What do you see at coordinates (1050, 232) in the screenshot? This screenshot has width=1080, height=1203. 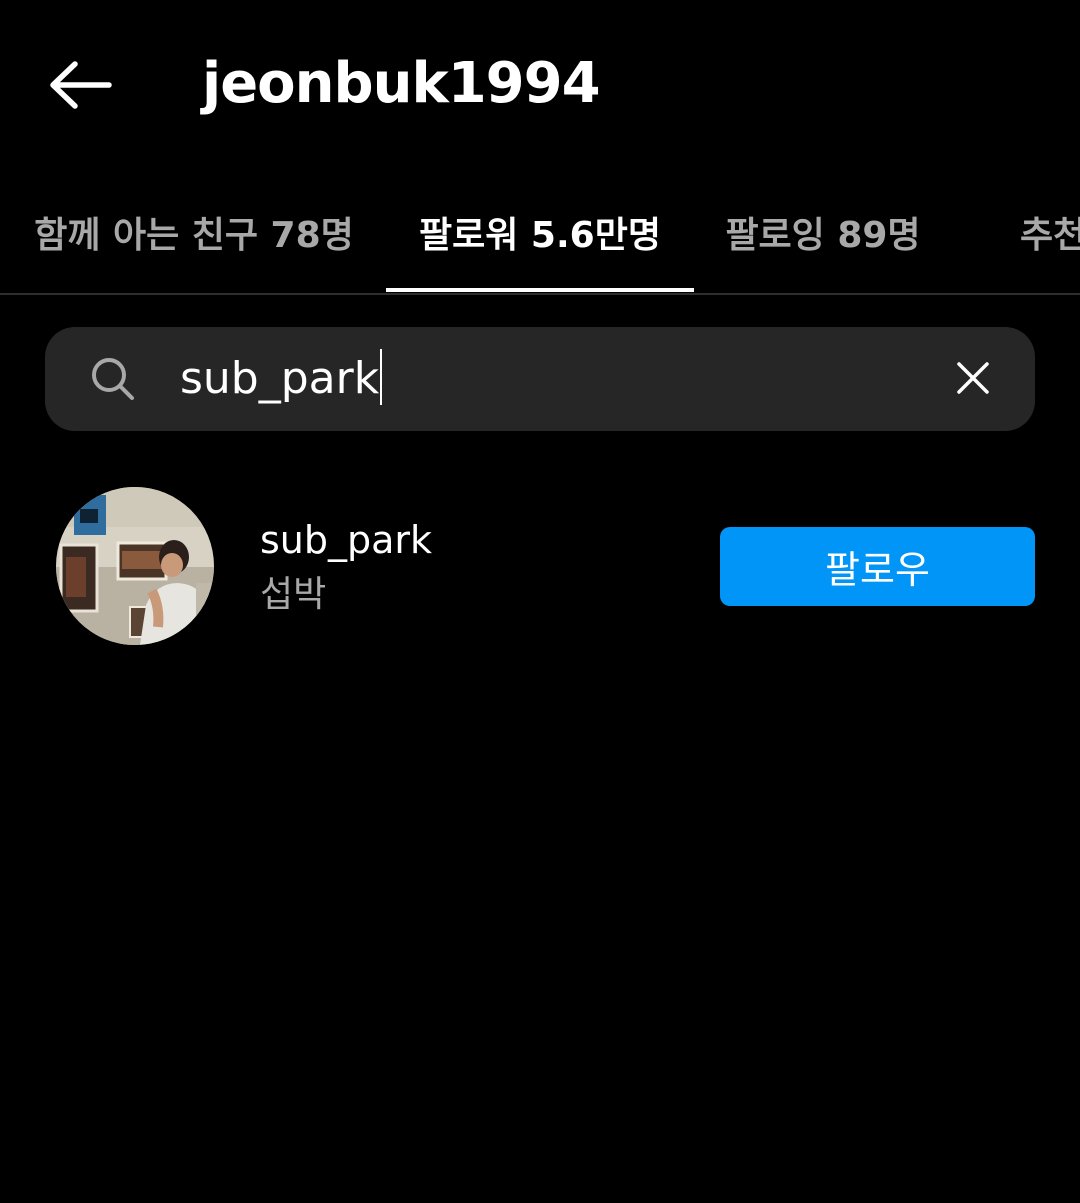 I see `tab-suggested: 추천` at bounding box center [1050, 232].